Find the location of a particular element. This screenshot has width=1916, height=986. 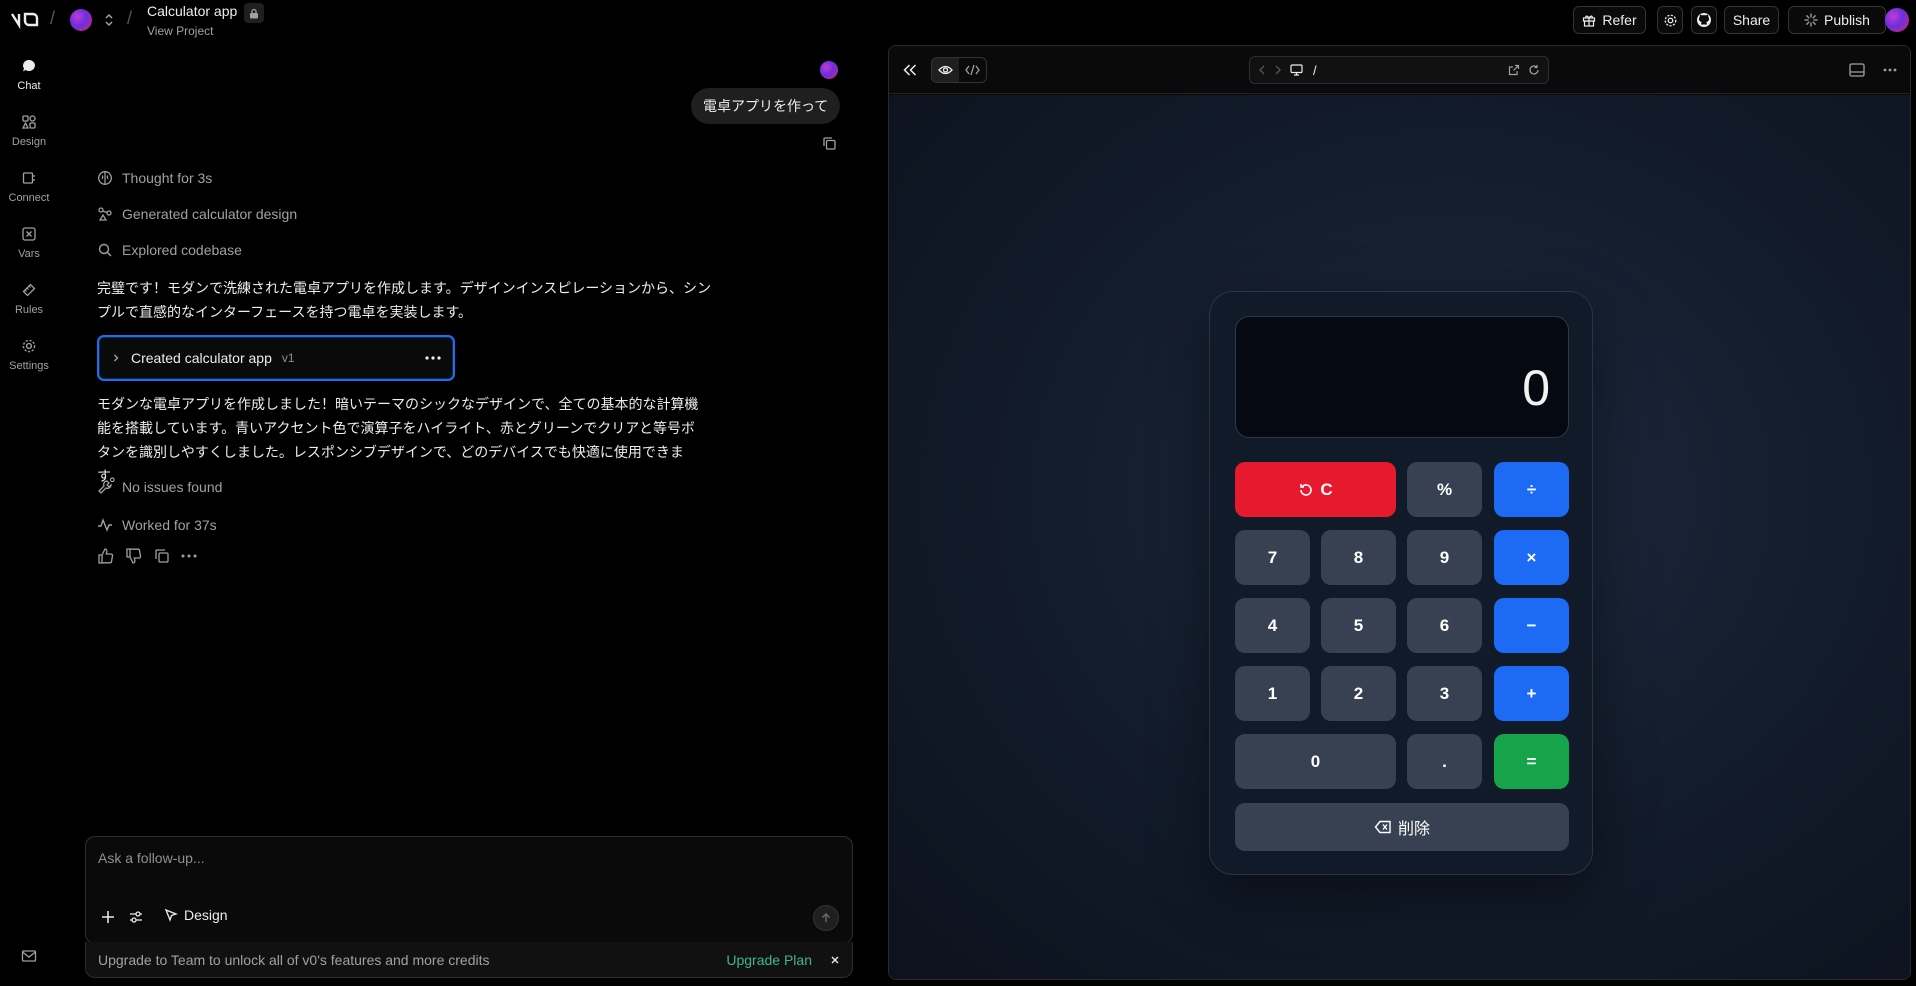

refresh-icon is located at coordinates (1534, 70).